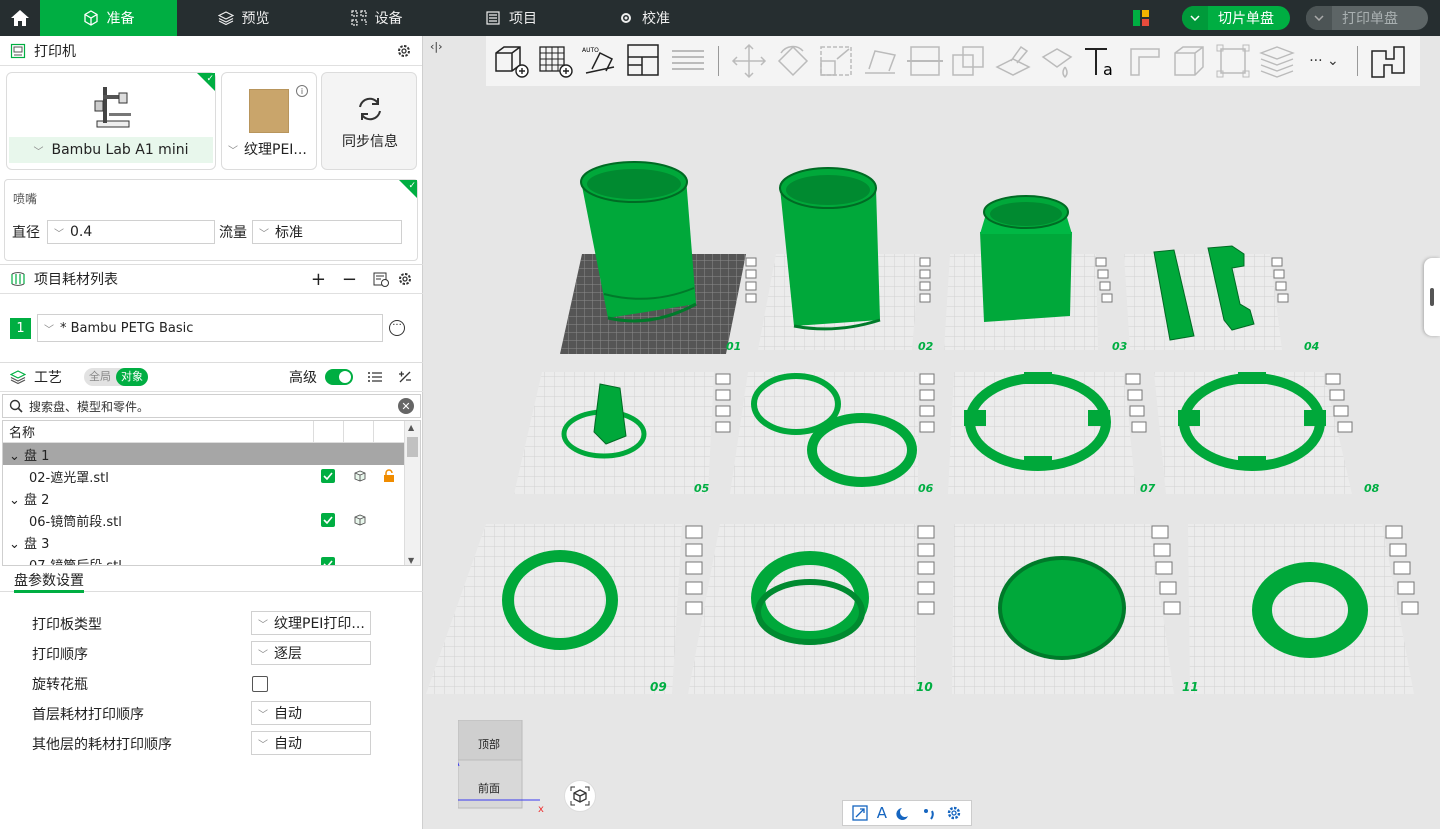 Image resolution: width=1440 pixels, height=829 pixels. I want to click on lock-icon, so click(389, 476).